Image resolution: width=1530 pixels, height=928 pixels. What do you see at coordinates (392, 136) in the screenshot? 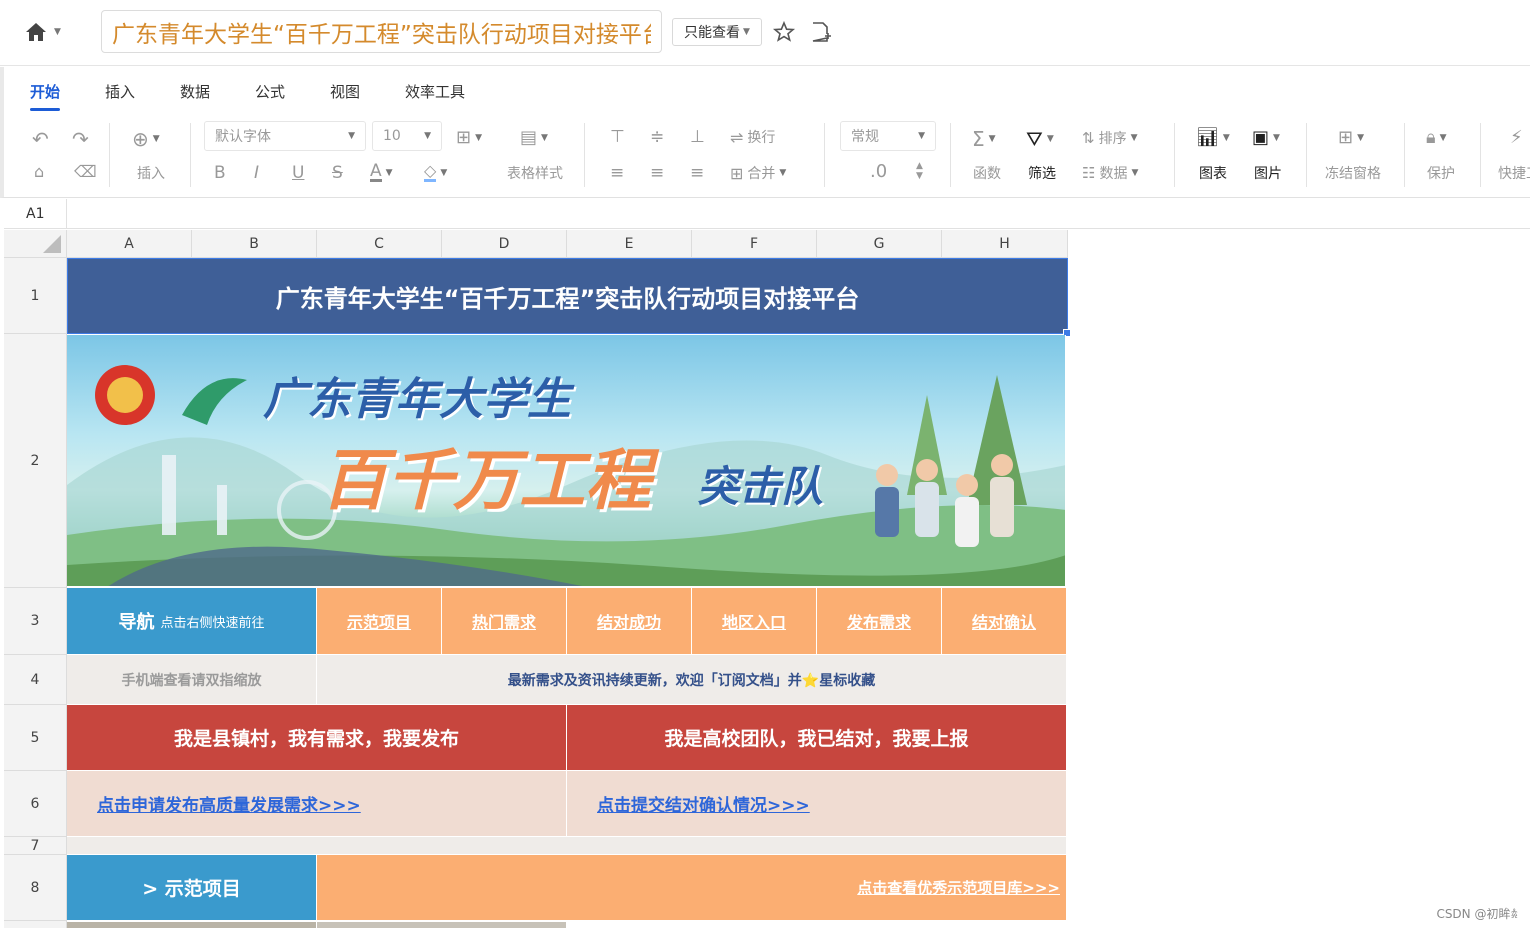
I see `font-size-value: 10` at bounding box center [392, 136].